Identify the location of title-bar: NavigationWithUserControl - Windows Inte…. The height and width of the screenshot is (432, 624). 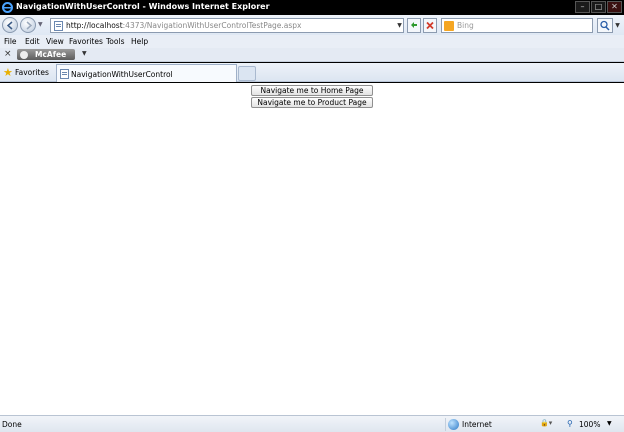
(312, 7).